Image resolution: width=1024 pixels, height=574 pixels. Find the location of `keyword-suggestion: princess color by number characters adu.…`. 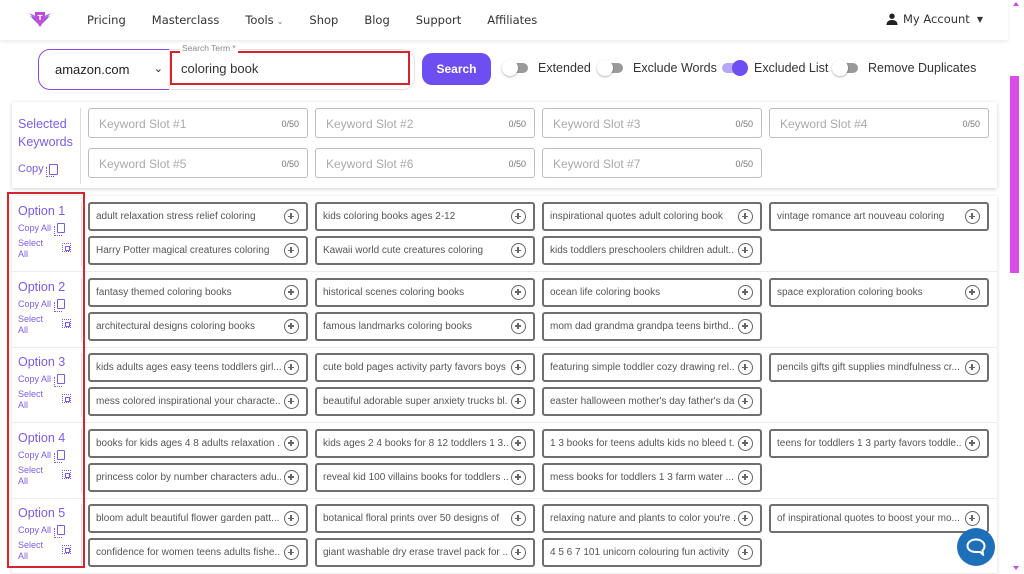

keyword-suggestion: princess color by number characters adu.… is located at coordinates (198, 477).